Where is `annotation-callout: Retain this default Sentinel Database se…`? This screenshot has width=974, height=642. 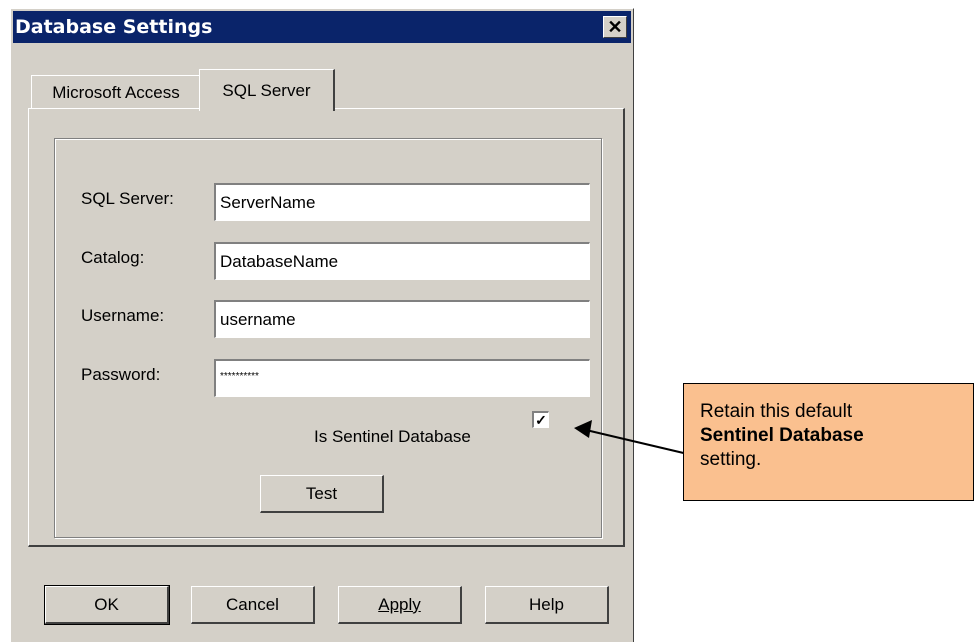 annotation-callout: Retain this default Sentinel Database se… is located at coordinates (828, 442).